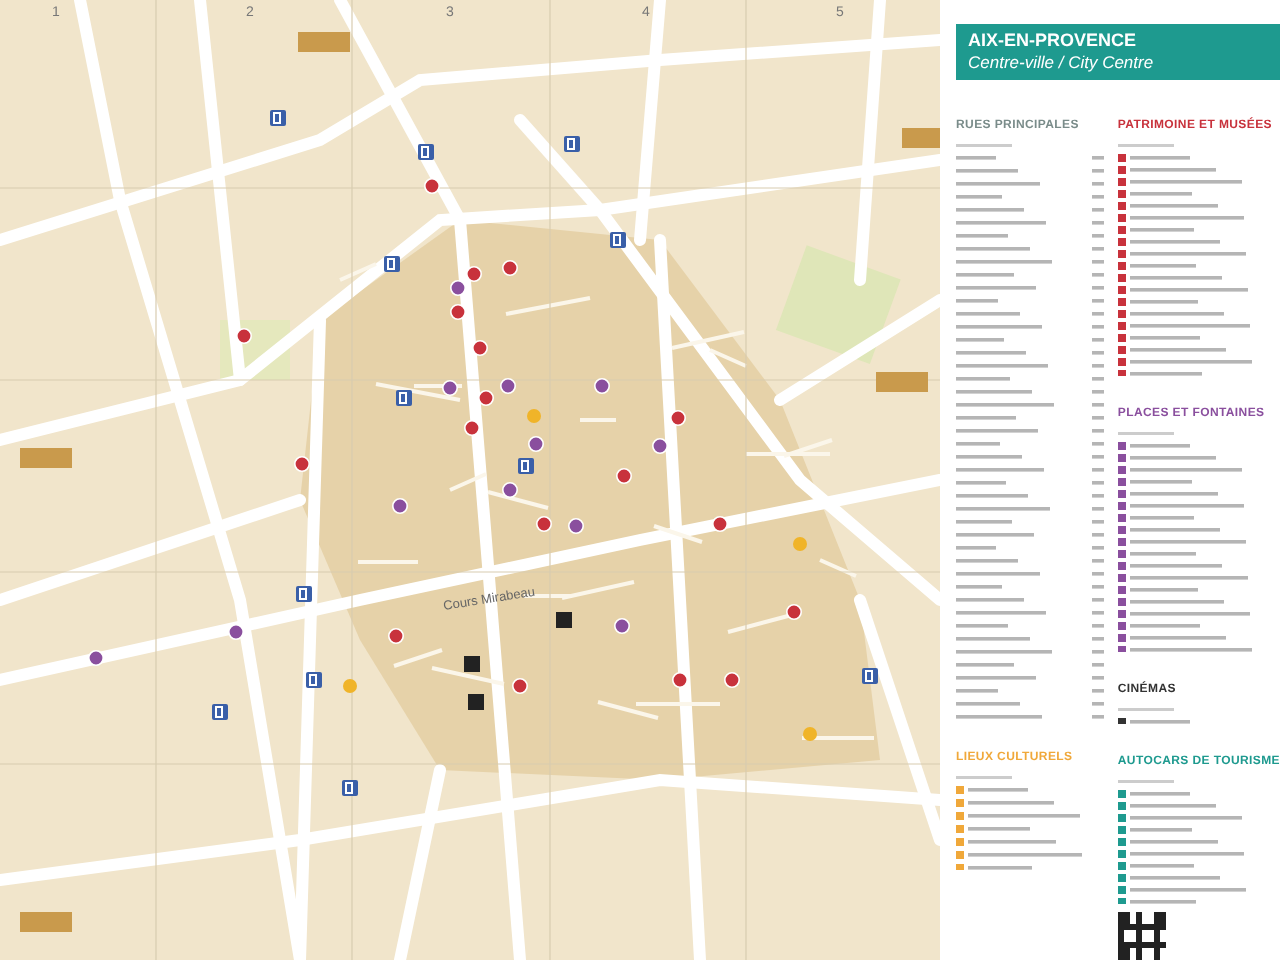 The width and height of the screenshot is (1280, 960). Describe the element at coordinates (1053, 41) in the screenshot. I see `map-title: AIX-EN-PROVENCE` at that location.